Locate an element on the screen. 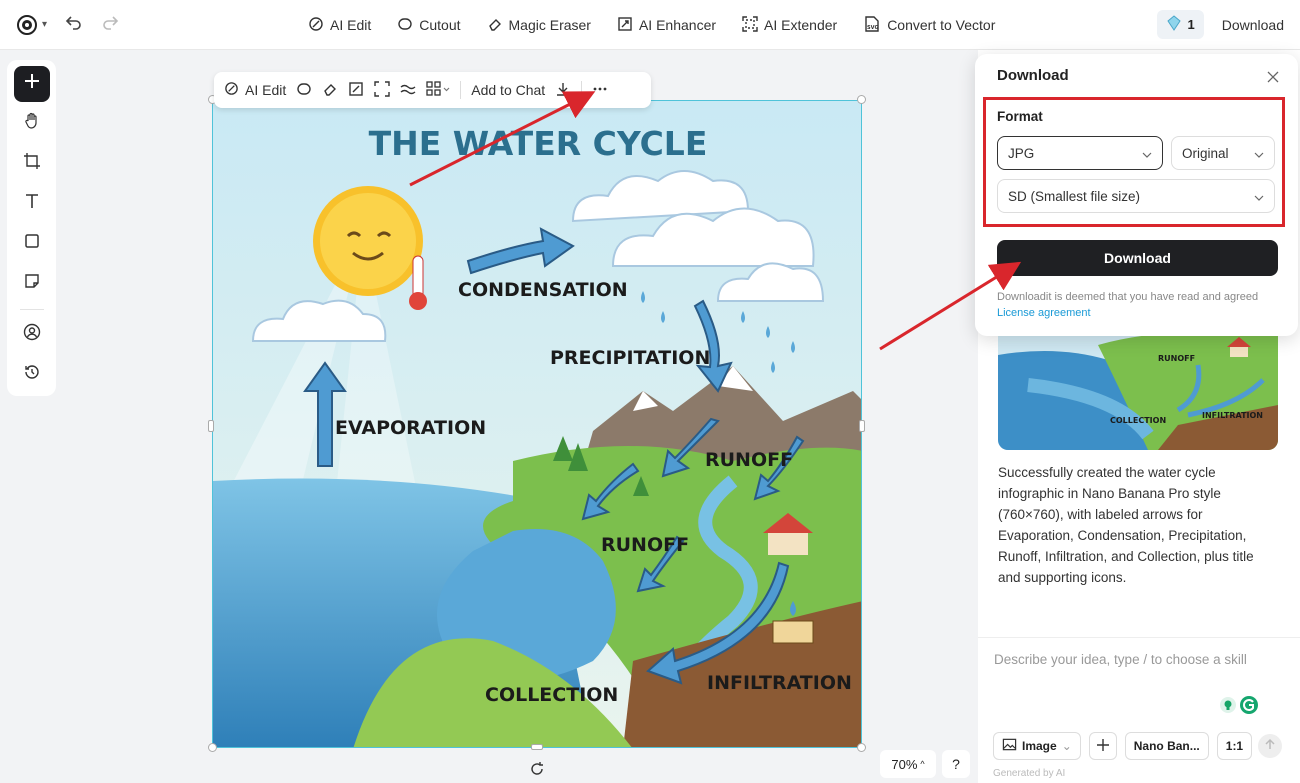 Image resolution: width=1300 pixels, height=783 pixels. size-value: Original is located at coordinates (1205, 153).